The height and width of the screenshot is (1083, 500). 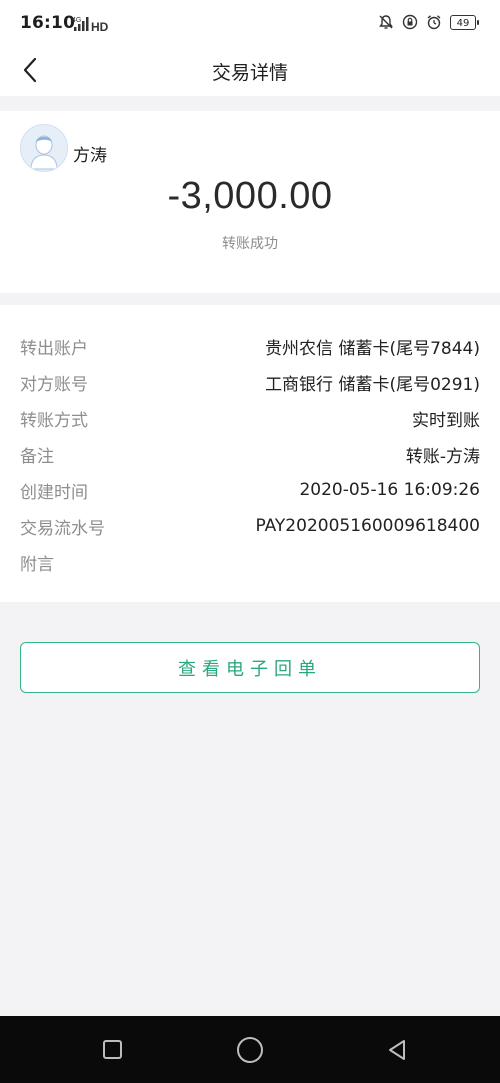 I want to click on detail-value: 贵州农信 储蓄卡(尾号7844), so click(x=372, y=348).